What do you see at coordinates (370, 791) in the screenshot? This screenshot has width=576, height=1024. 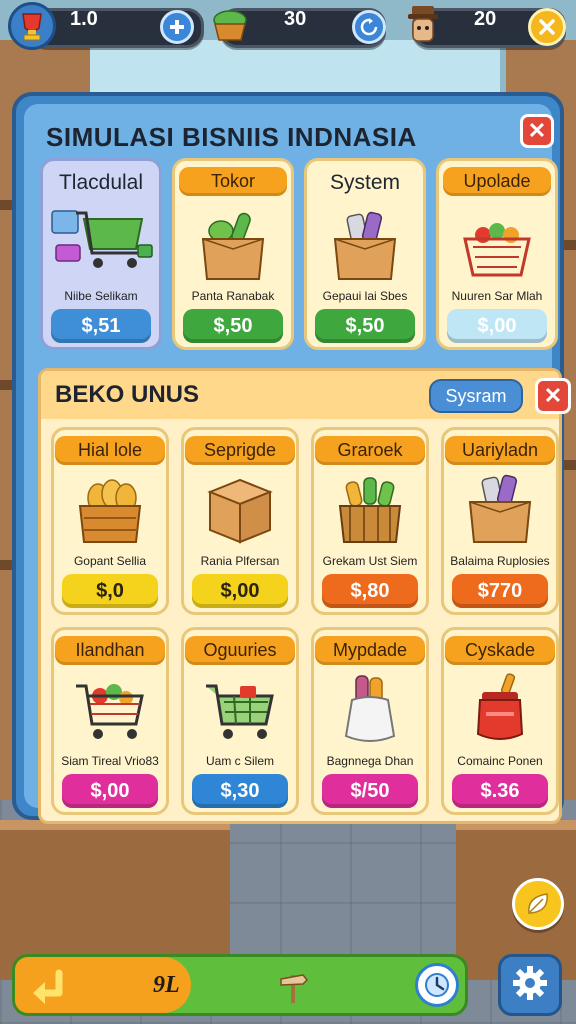 I see `price-button: $/50` at bounding box center [370, 791].